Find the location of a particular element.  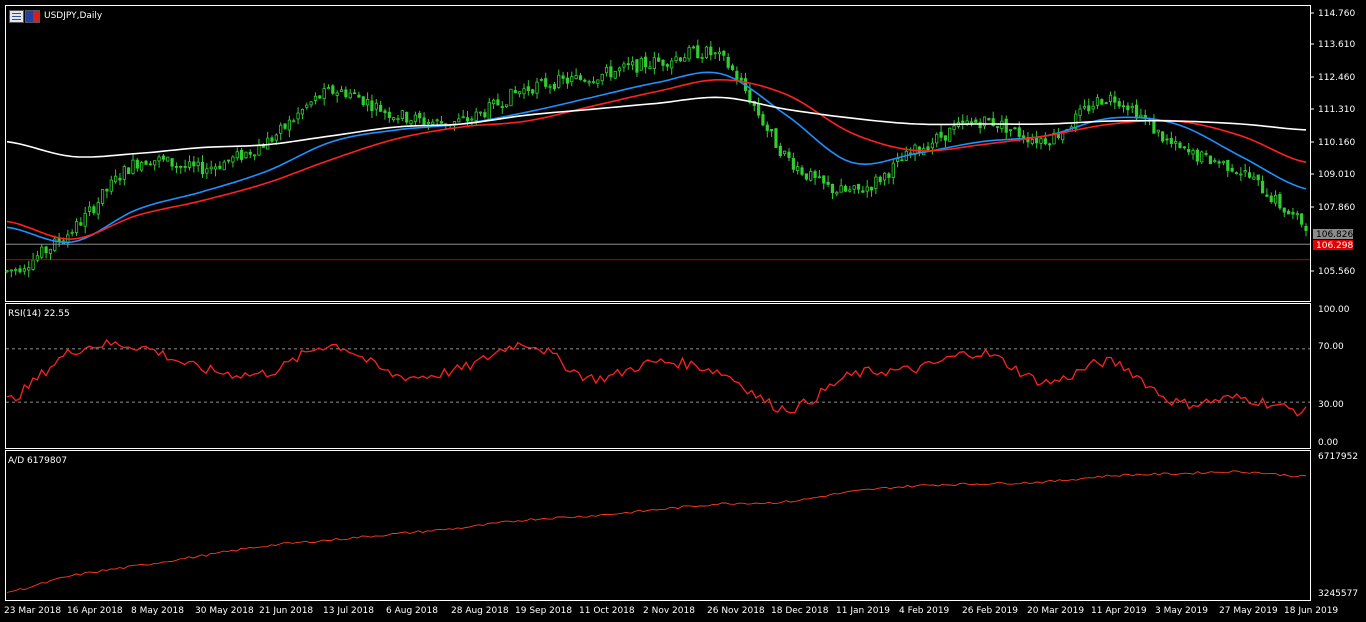

ad-axis: 6717952 3245577 is located at coordinates (1338, 525).